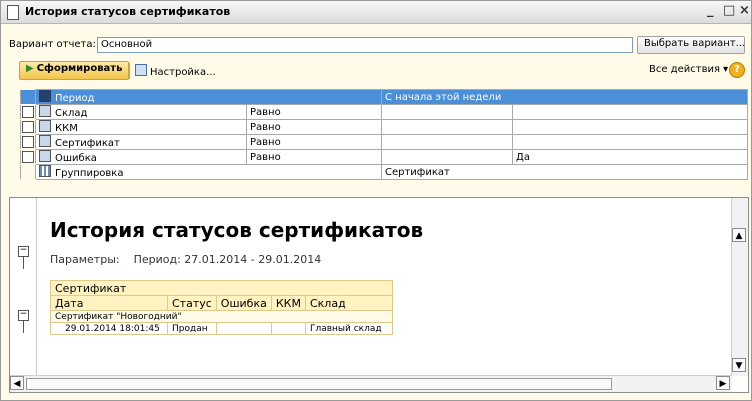 This screenshot has width=752, height=401. What do you see at coordinates (227, 259) in the screenshot?
I see `params-value: Период: 27.01.2014 - 29.01.2014` at bounding box center [227, 259].